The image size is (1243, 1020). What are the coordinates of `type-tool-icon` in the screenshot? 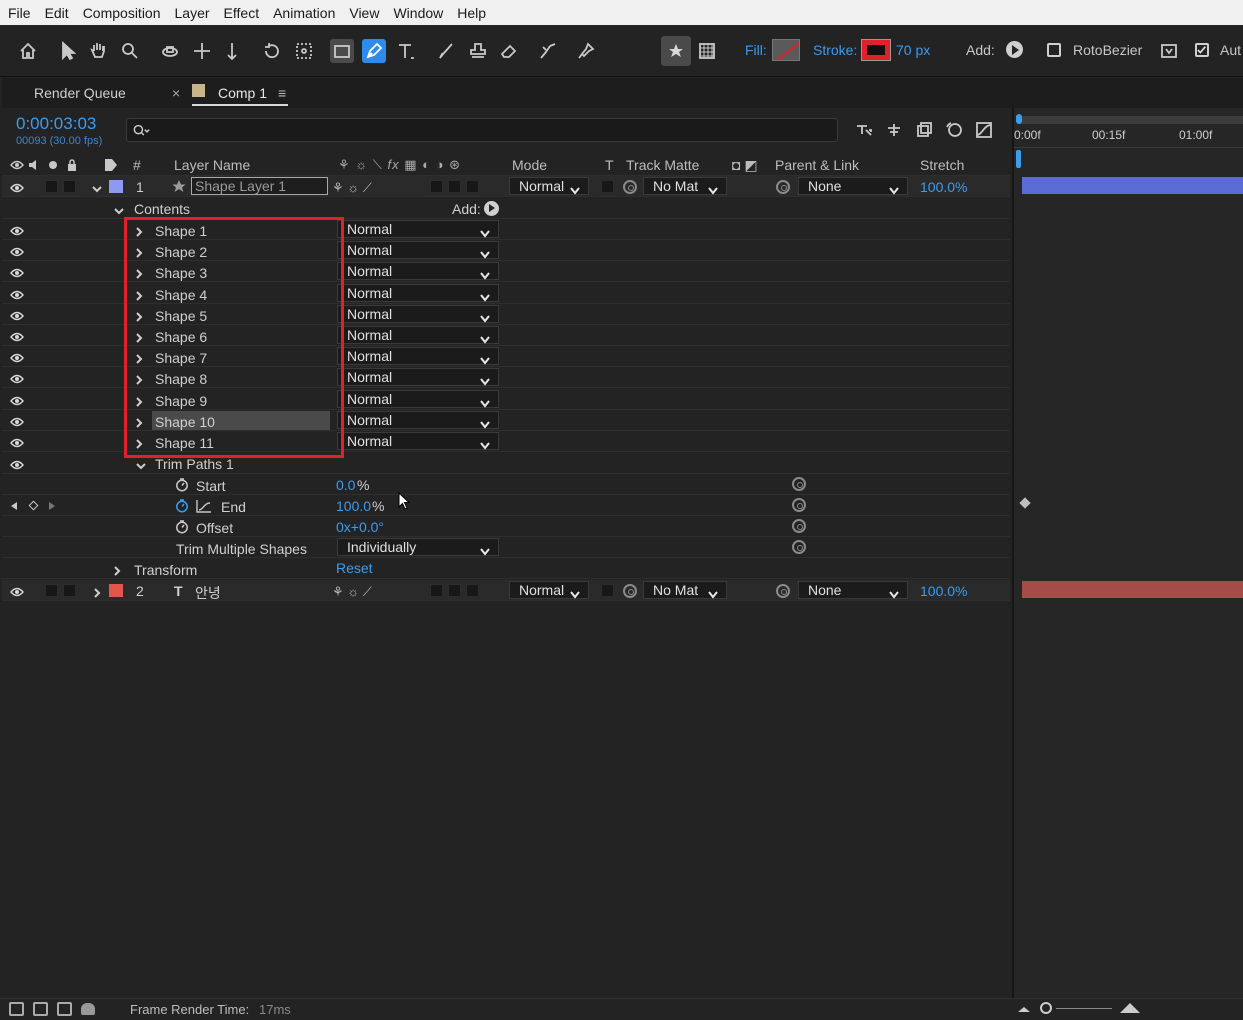 It's located at (406, 51).